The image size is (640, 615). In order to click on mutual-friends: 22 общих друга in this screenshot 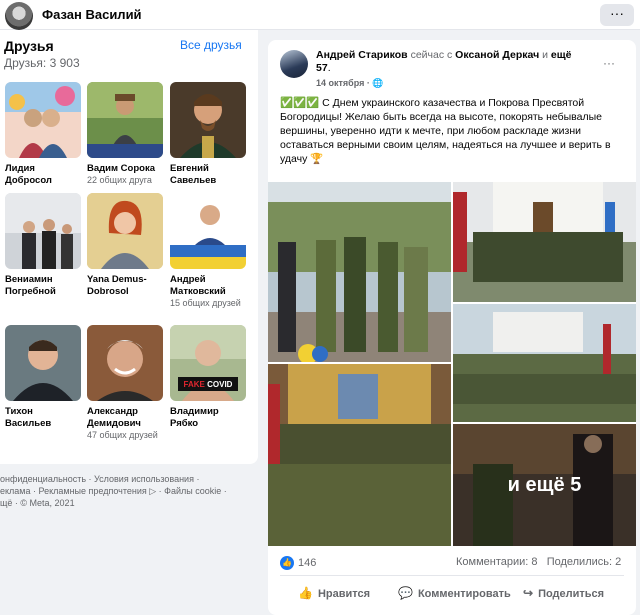, I will do `click(125, 180)`.